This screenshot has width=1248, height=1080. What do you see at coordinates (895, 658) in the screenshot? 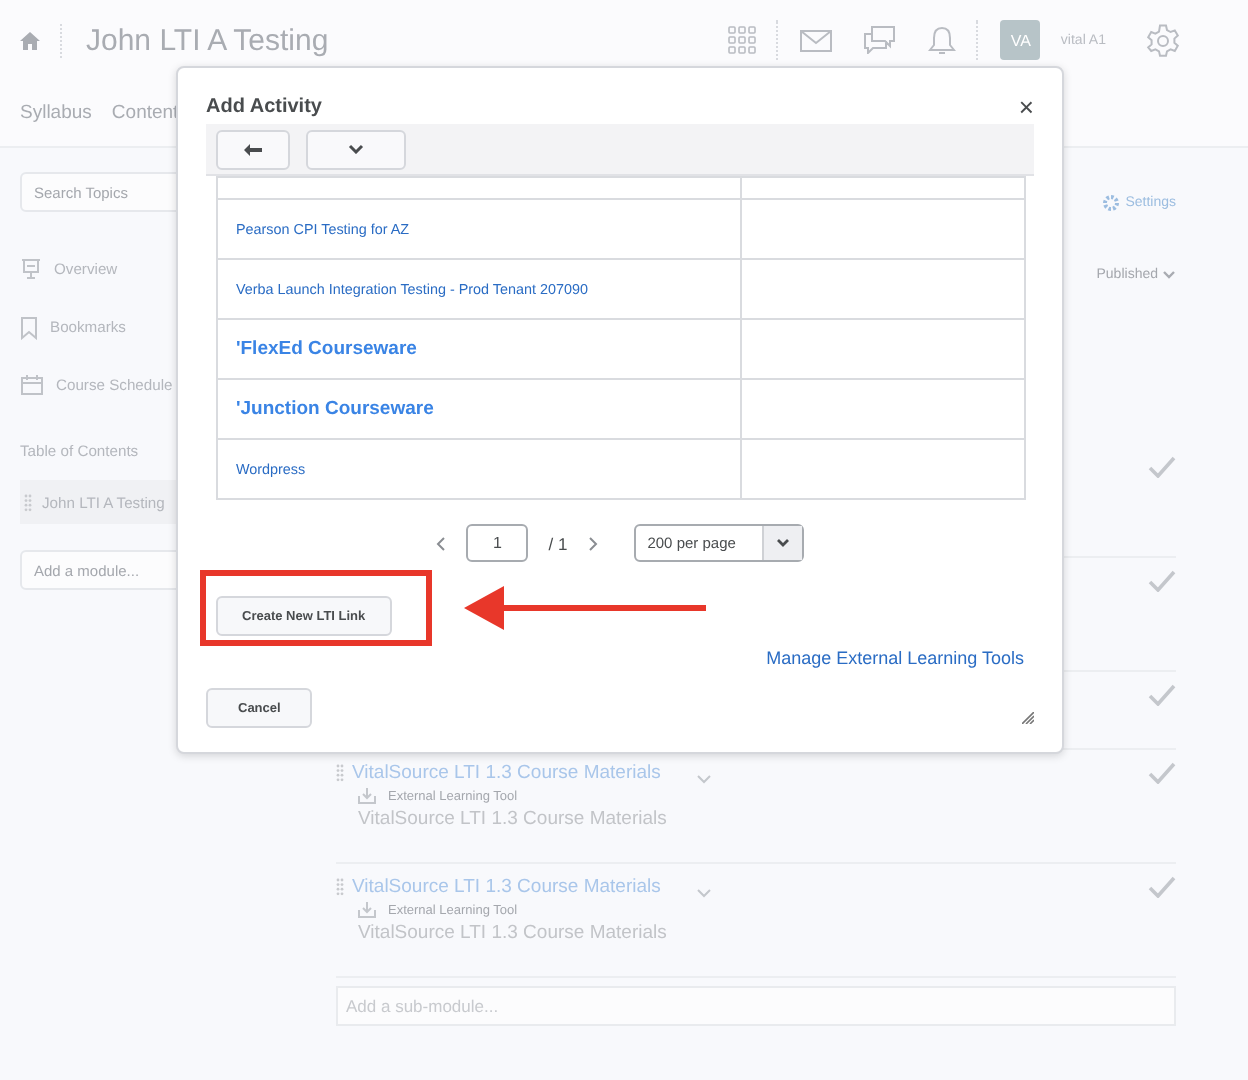
I see `manage-tools-link: Manage External Learning Tools` at bounding box center [895, 658].